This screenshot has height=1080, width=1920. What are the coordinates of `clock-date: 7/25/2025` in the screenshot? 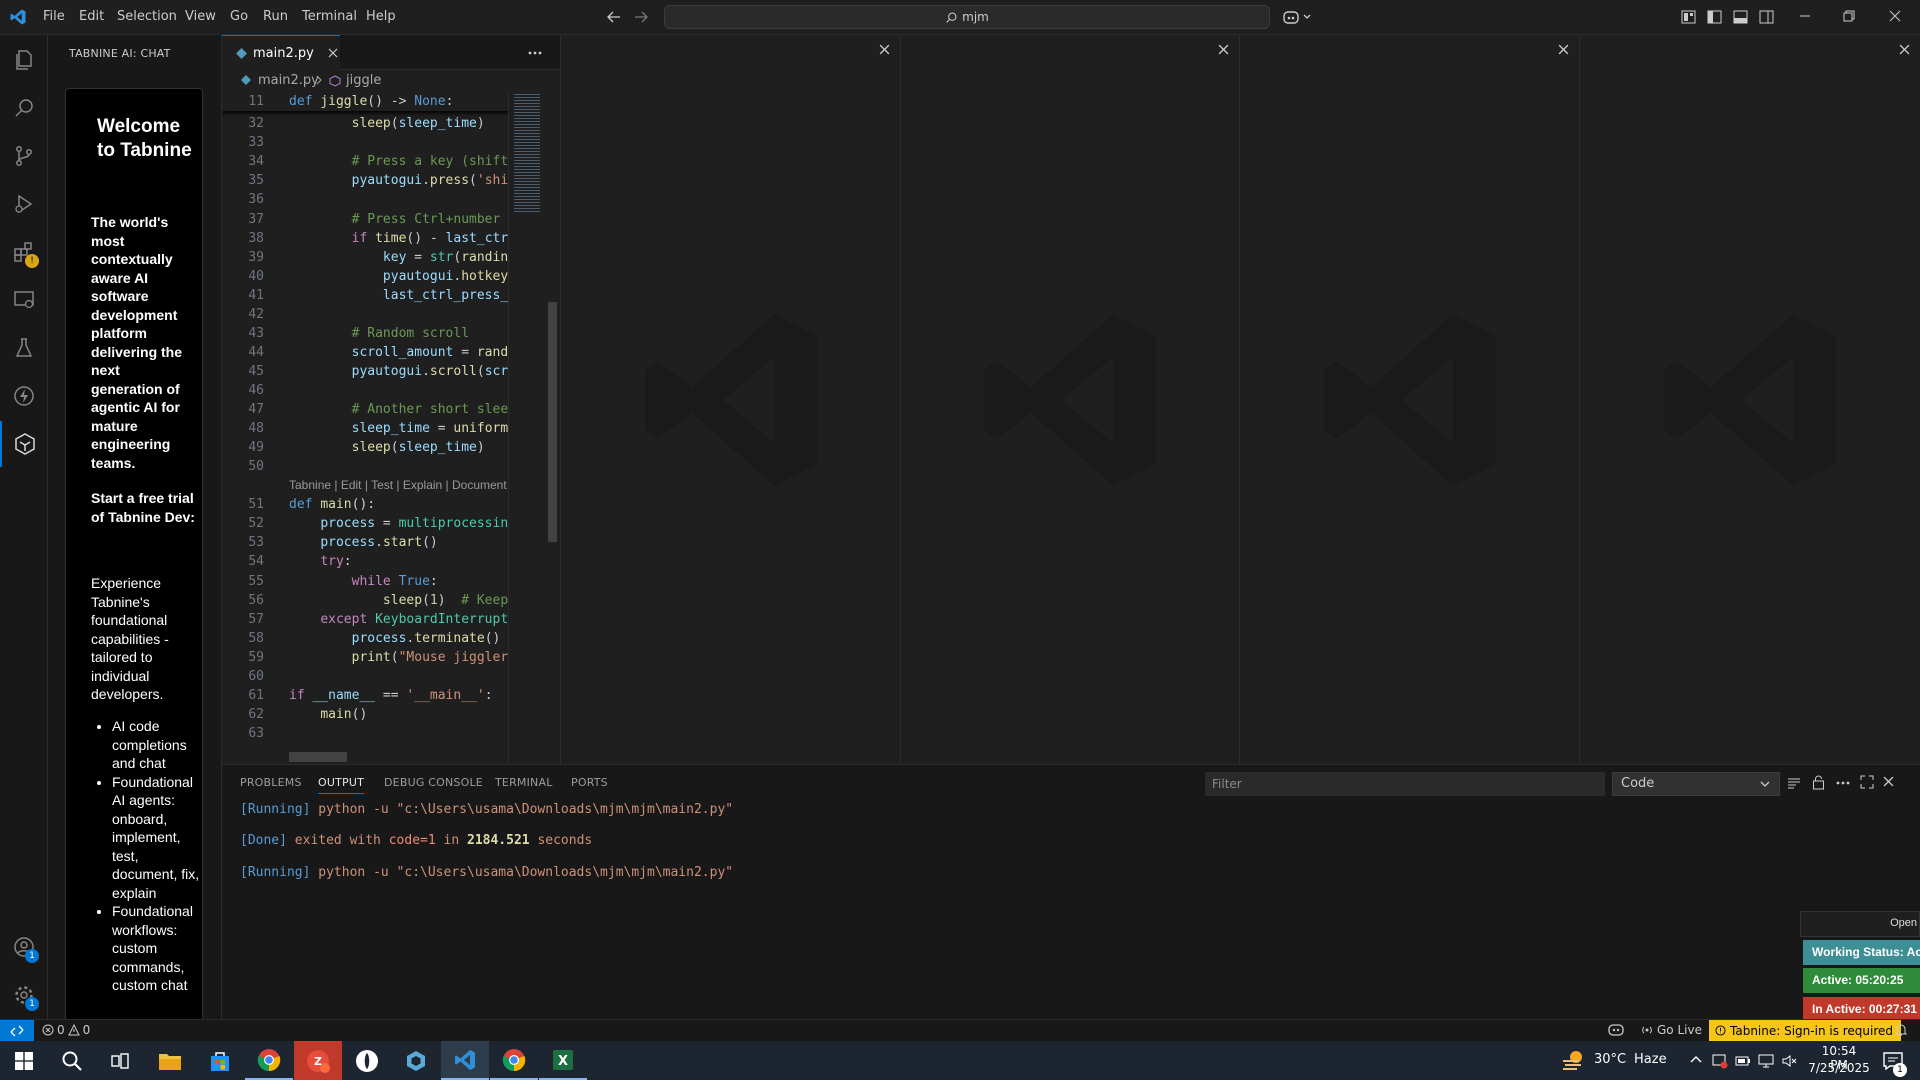 It's located at (1839, 1068).